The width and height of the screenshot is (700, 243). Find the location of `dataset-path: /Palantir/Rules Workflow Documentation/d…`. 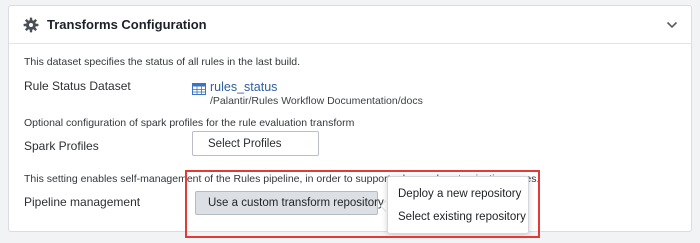

dataset-path: /Palantir/Rules Workflow Documentation/d… is located at coordinates (316, 101).